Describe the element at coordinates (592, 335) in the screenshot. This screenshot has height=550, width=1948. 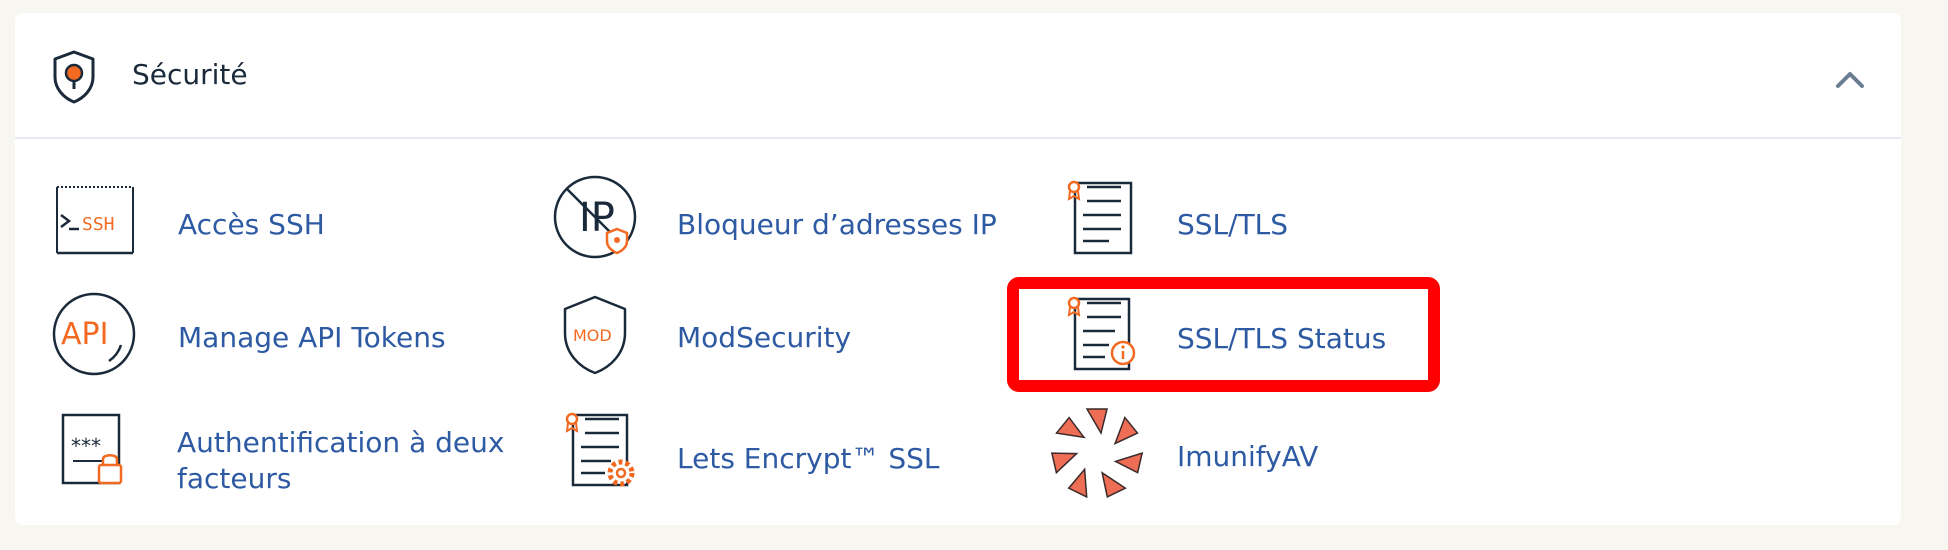
I see `svg-text: MOD` at that location.